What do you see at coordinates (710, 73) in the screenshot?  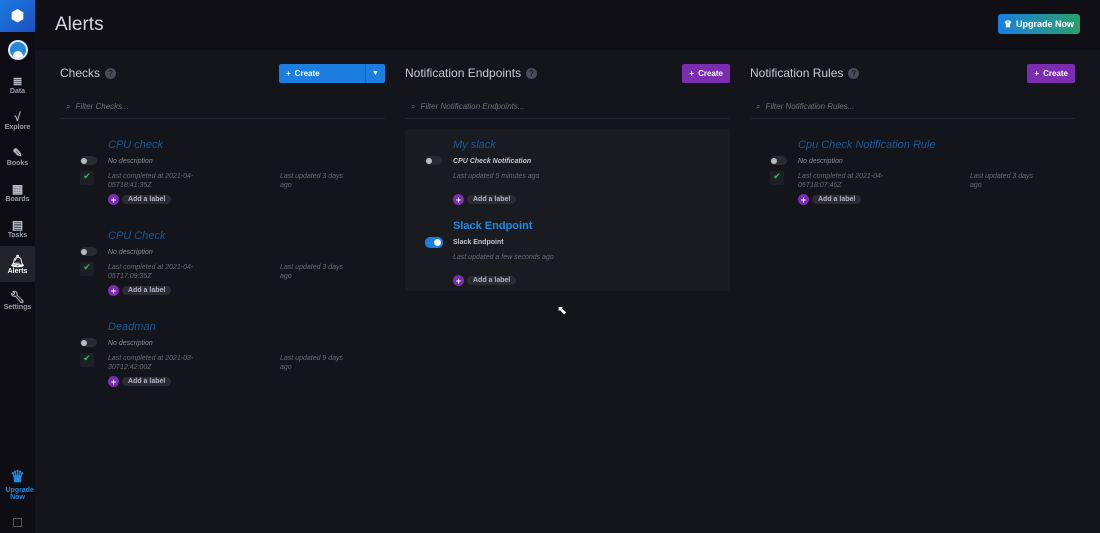 I see `create-label: Create` at bounding box center [710, 73].